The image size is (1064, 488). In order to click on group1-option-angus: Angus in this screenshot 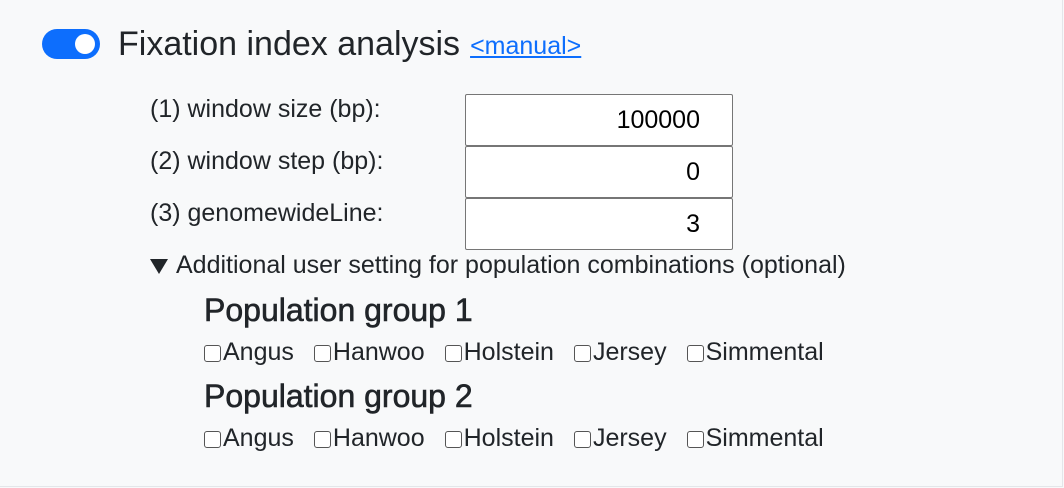, I will do `click(249, 352)`.